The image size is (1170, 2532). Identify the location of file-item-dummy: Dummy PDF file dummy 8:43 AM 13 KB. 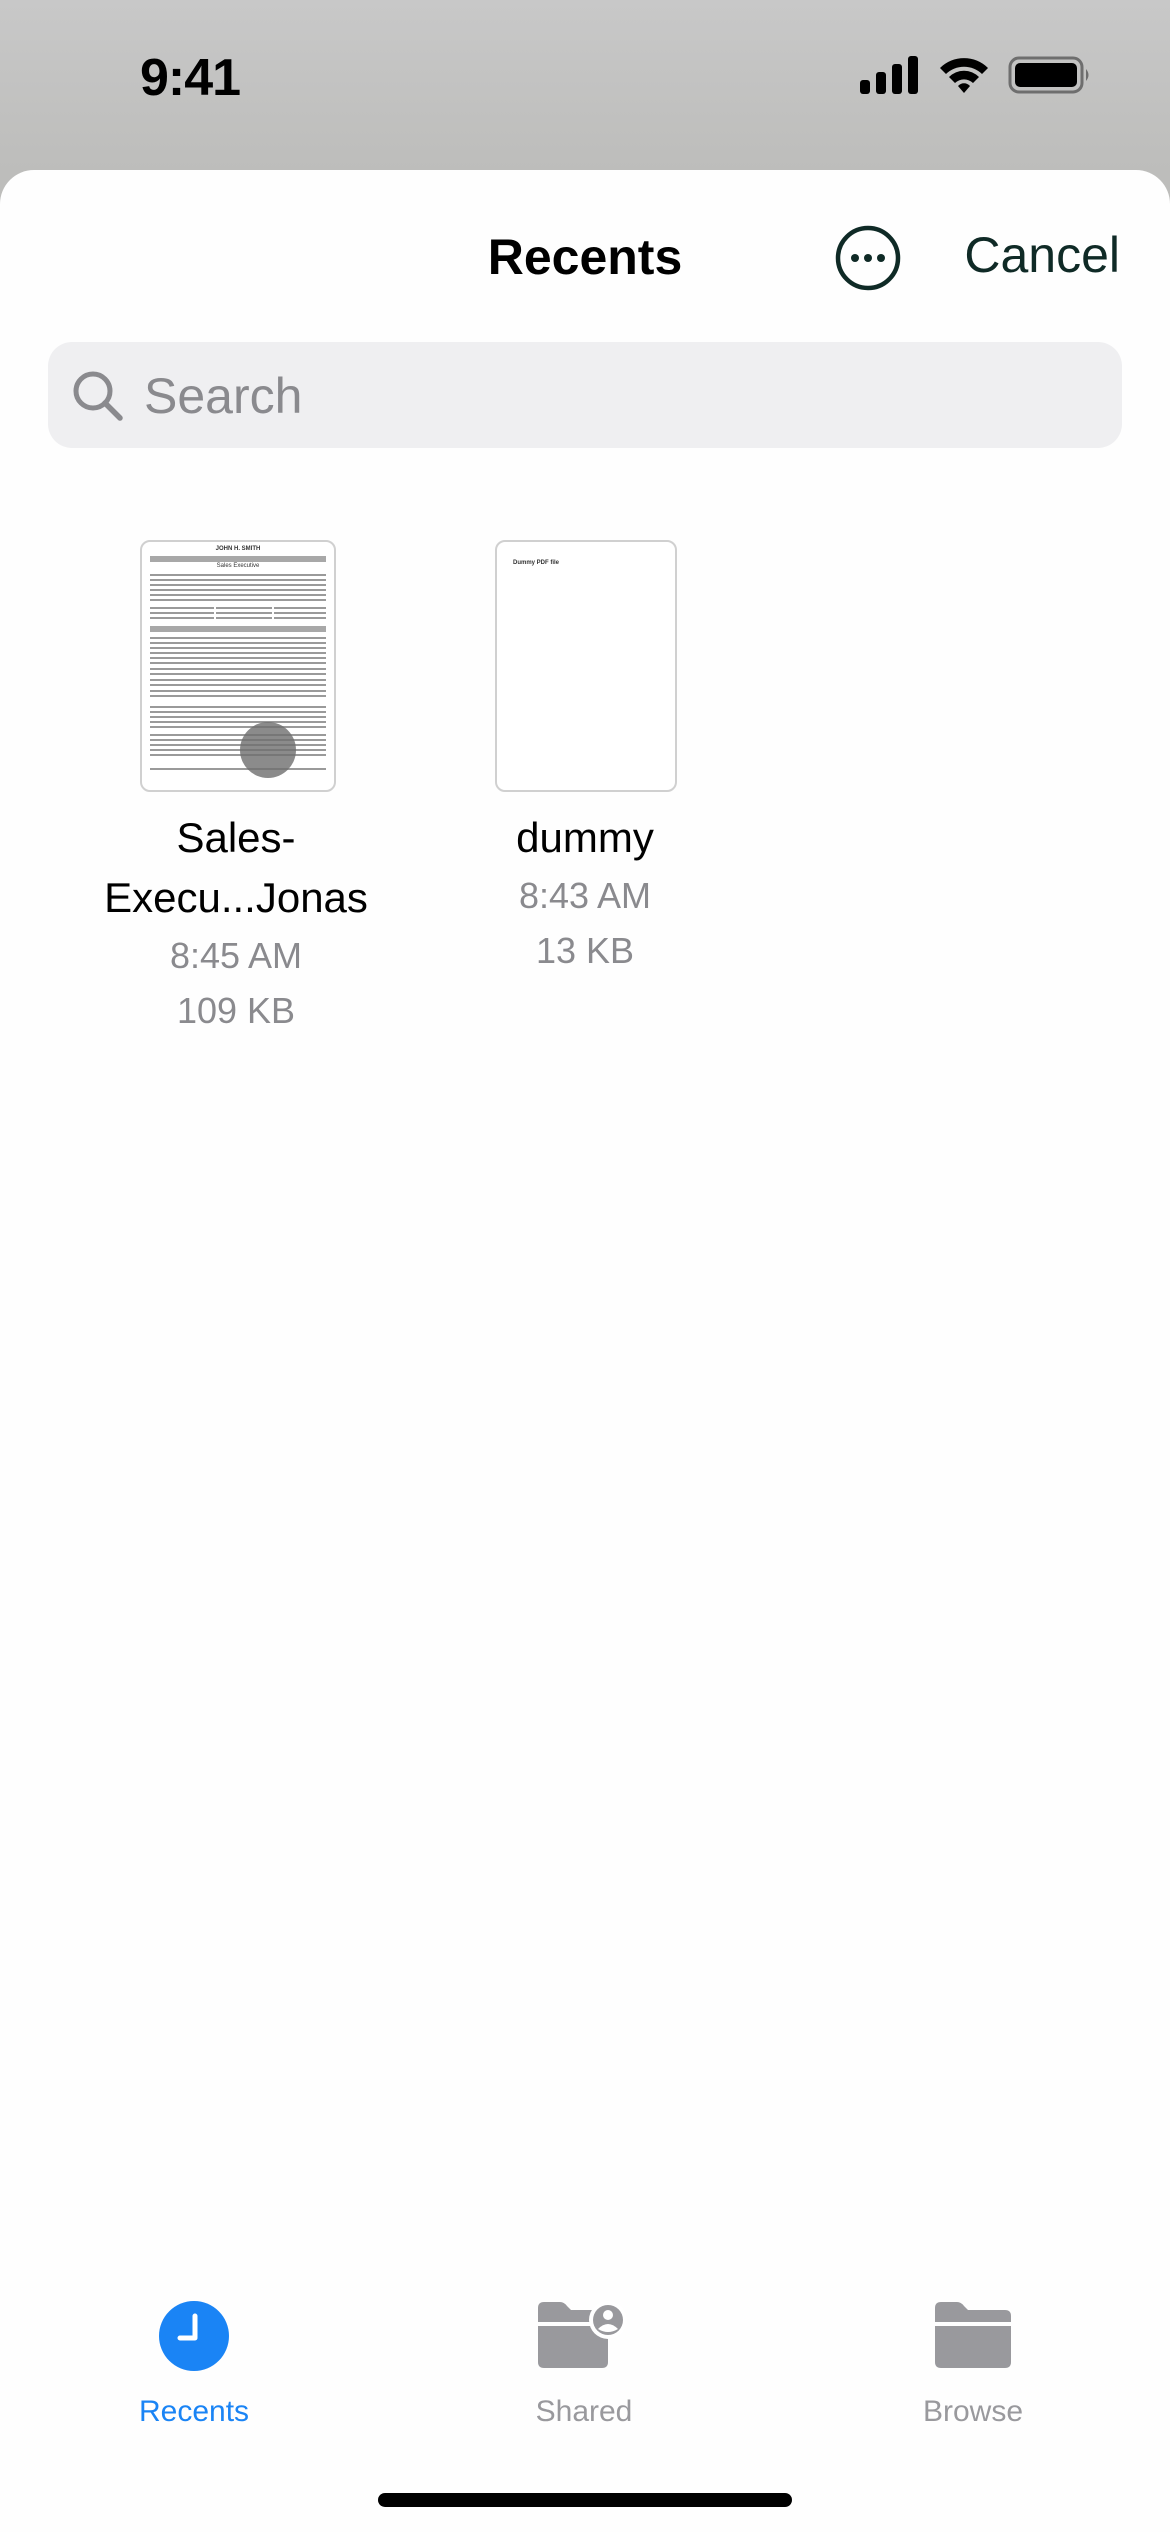
(585, 840).